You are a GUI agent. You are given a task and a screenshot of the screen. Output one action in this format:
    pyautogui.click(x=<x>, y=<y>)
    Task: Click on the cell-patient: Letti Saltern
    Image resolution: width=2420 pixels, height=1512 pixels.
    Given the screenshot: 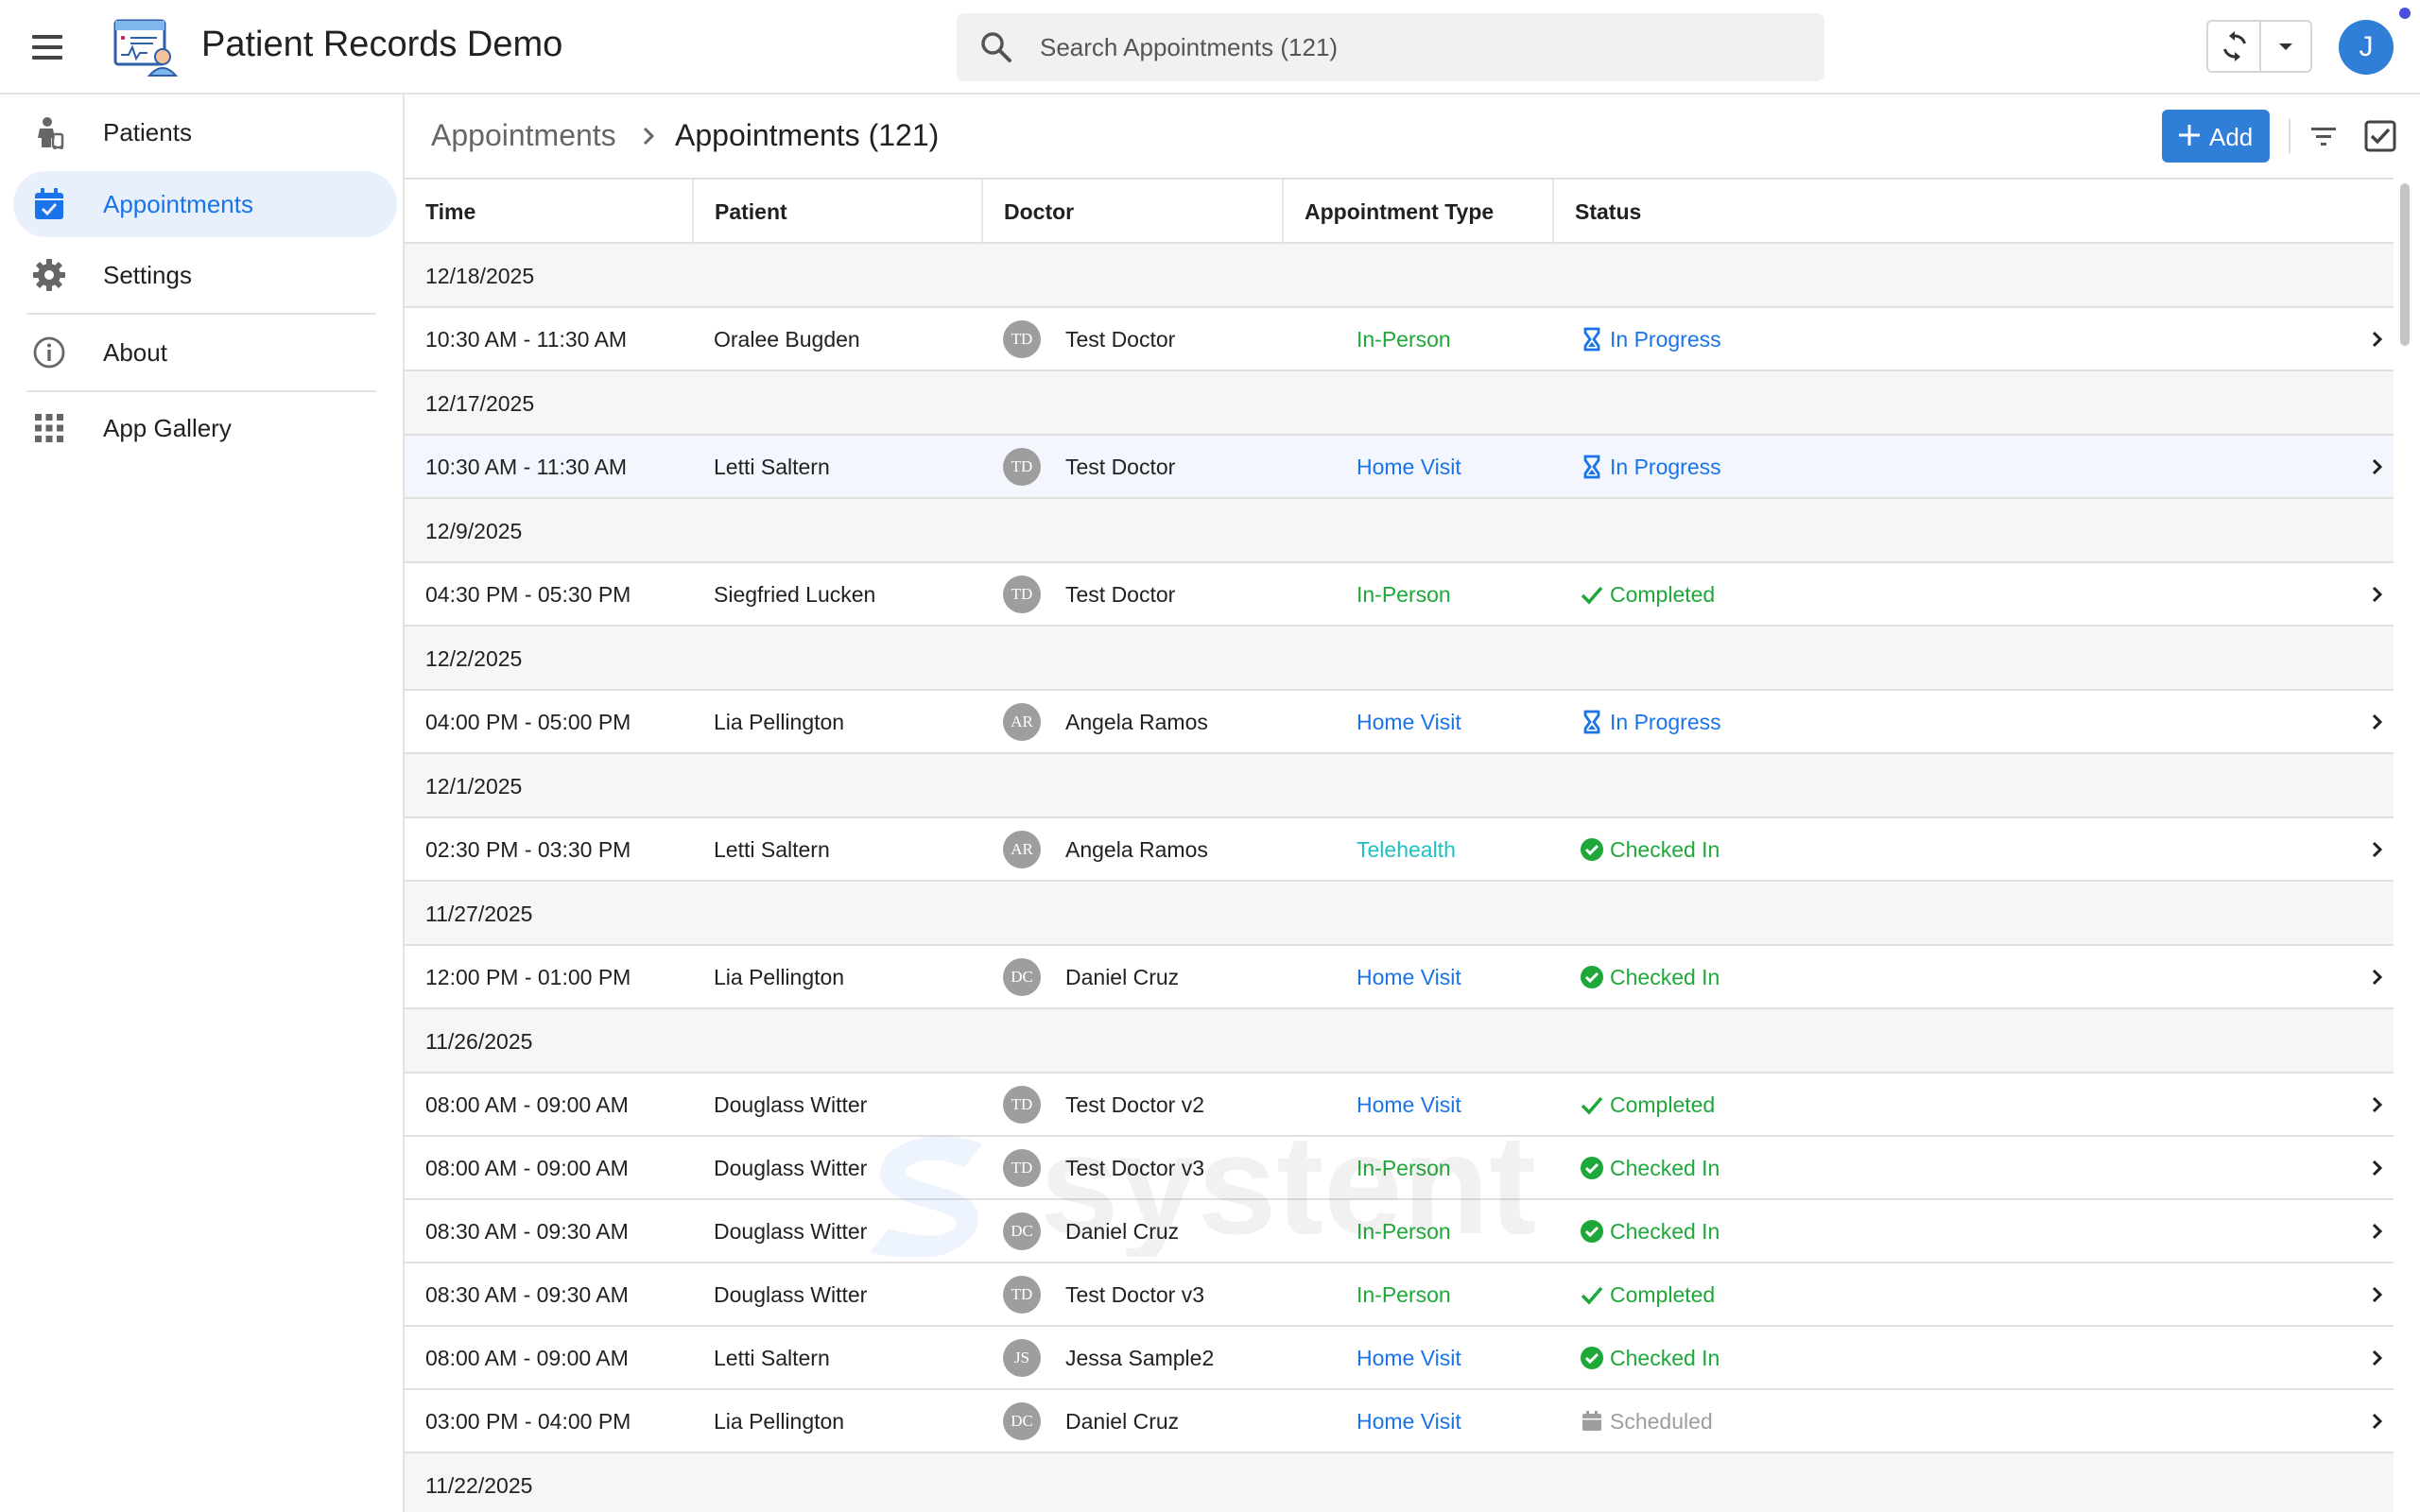 What is the action you would take?
    pyautogui.click(x=772, y=849)
    